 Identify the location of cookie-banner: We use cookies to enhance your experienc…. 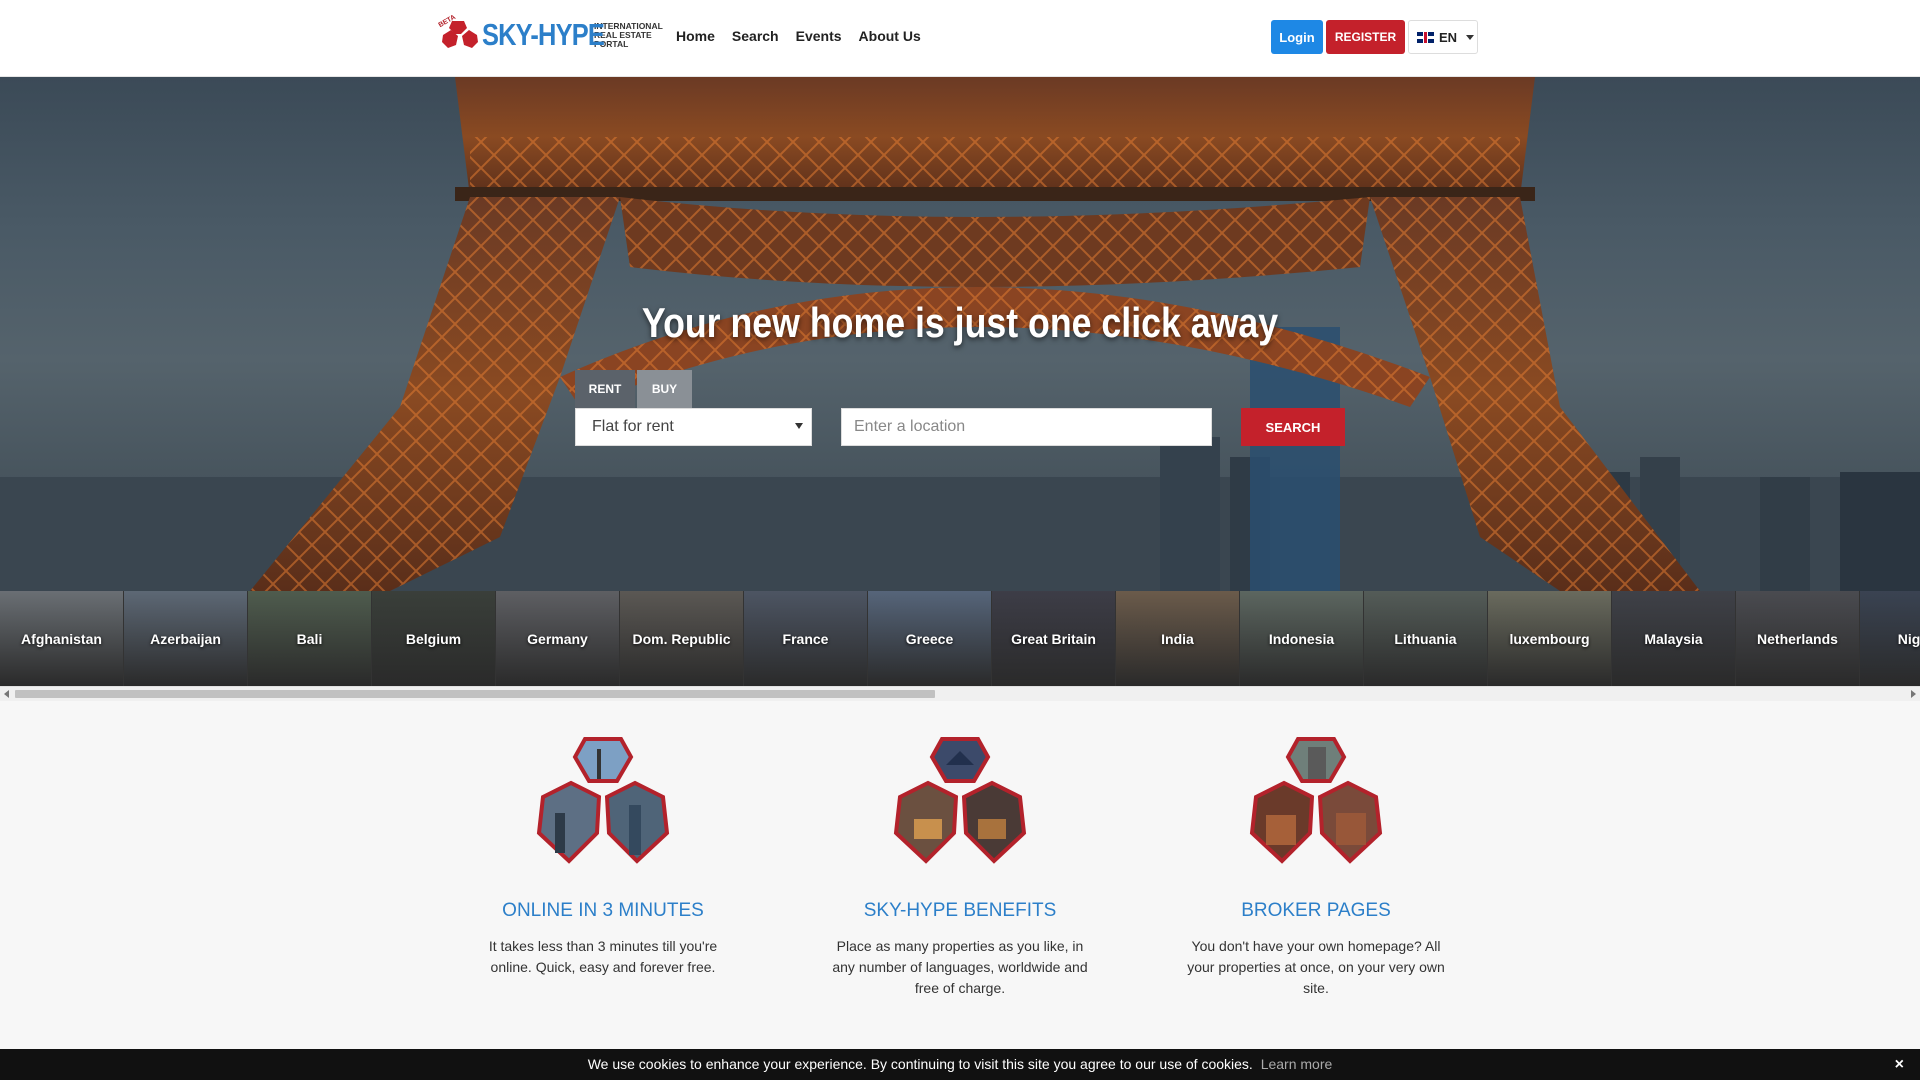
(960, 1064).